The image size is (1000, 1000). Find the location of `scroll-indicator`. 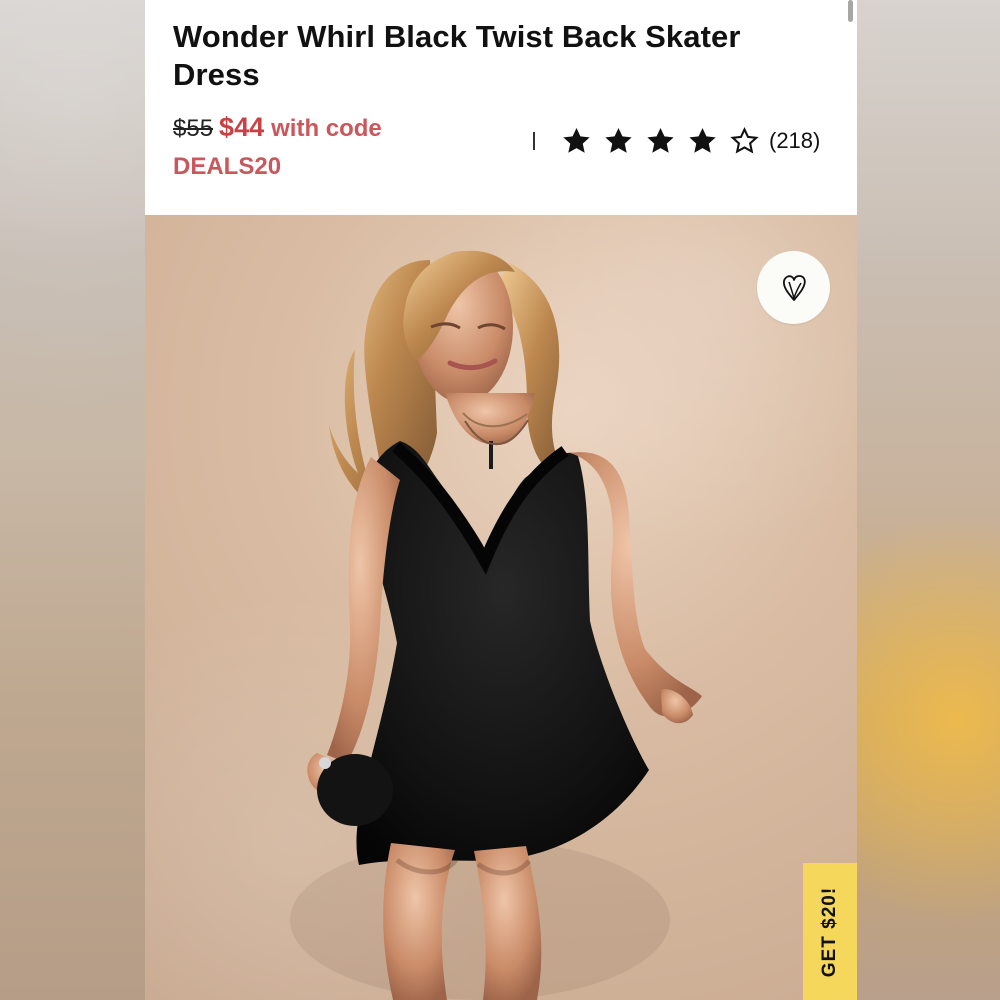

scroll-indicator is located at coordinates (850, 11).